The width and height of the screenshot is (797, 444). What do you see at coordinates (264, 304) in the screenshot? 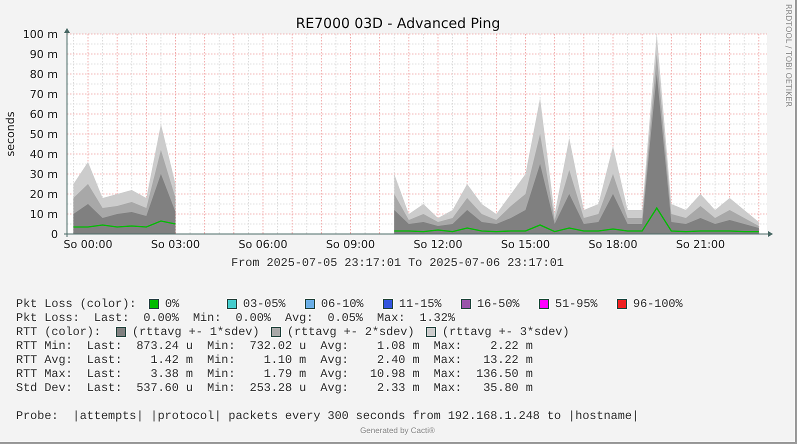
I see `legend-item-label: 03-05%` at bounding box center [264, 304].